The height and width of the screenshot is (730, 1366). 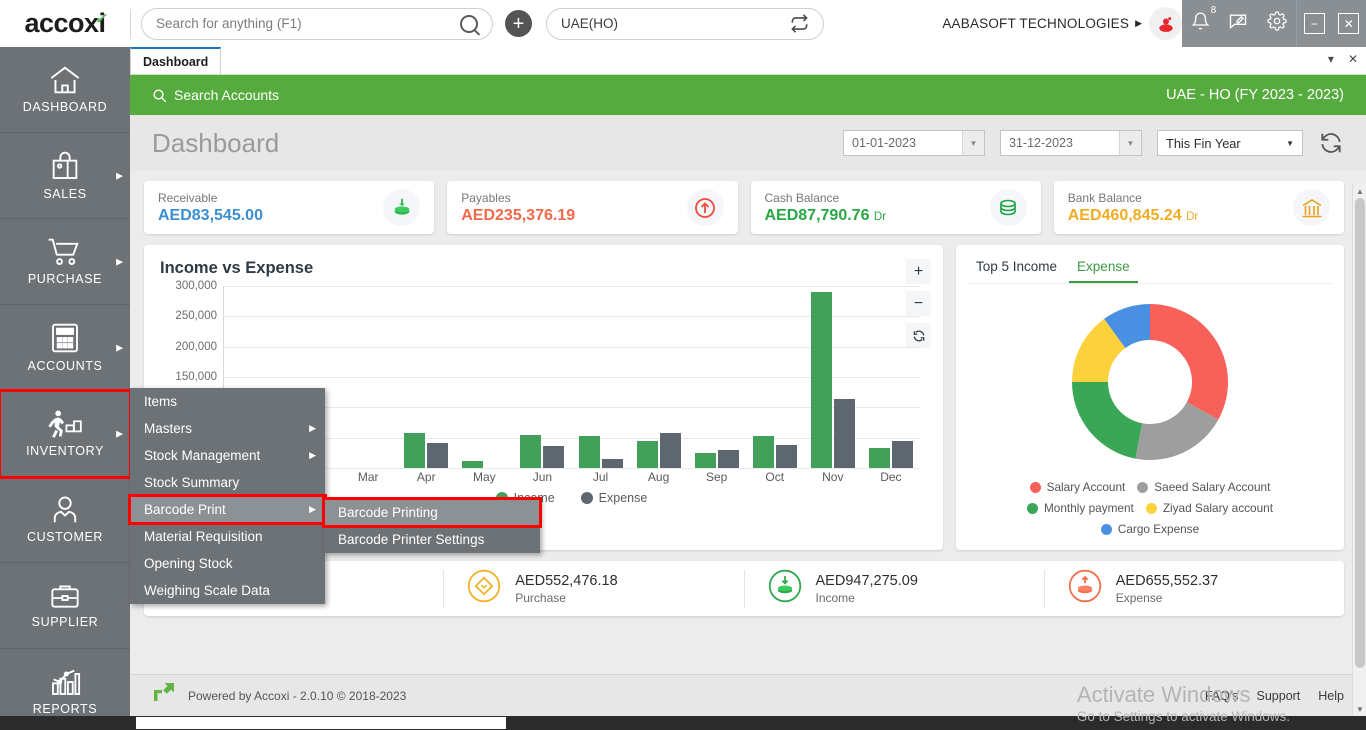 I want to click on x-axis-tick: Nov, so click(x=833, y=477).